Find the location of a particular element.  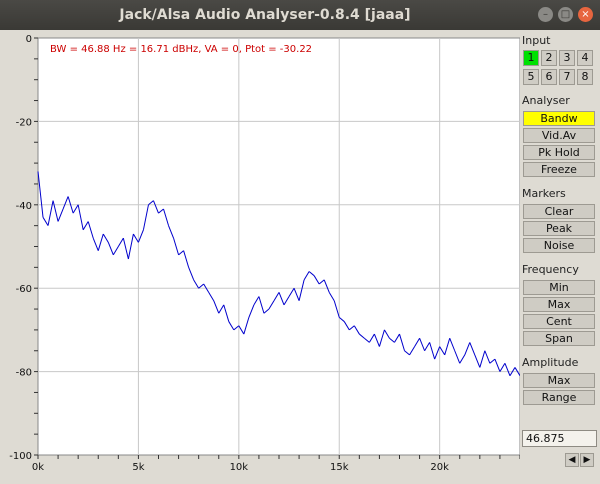

window-title: Jack/Alsa Audio Analyser-0.8.4 [jaaa] is located at coordinates (265, 15).